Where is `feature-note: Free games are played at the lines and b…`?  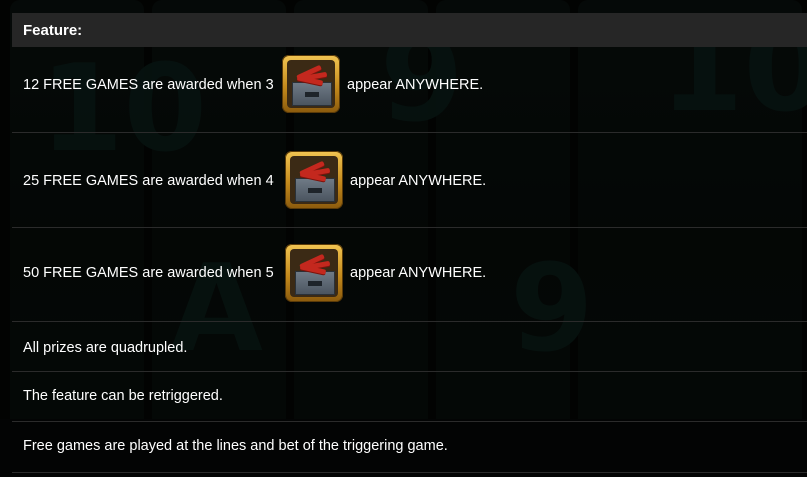
feature-note: Free games are played at the lines and b… is located at coordinates (409, 447).